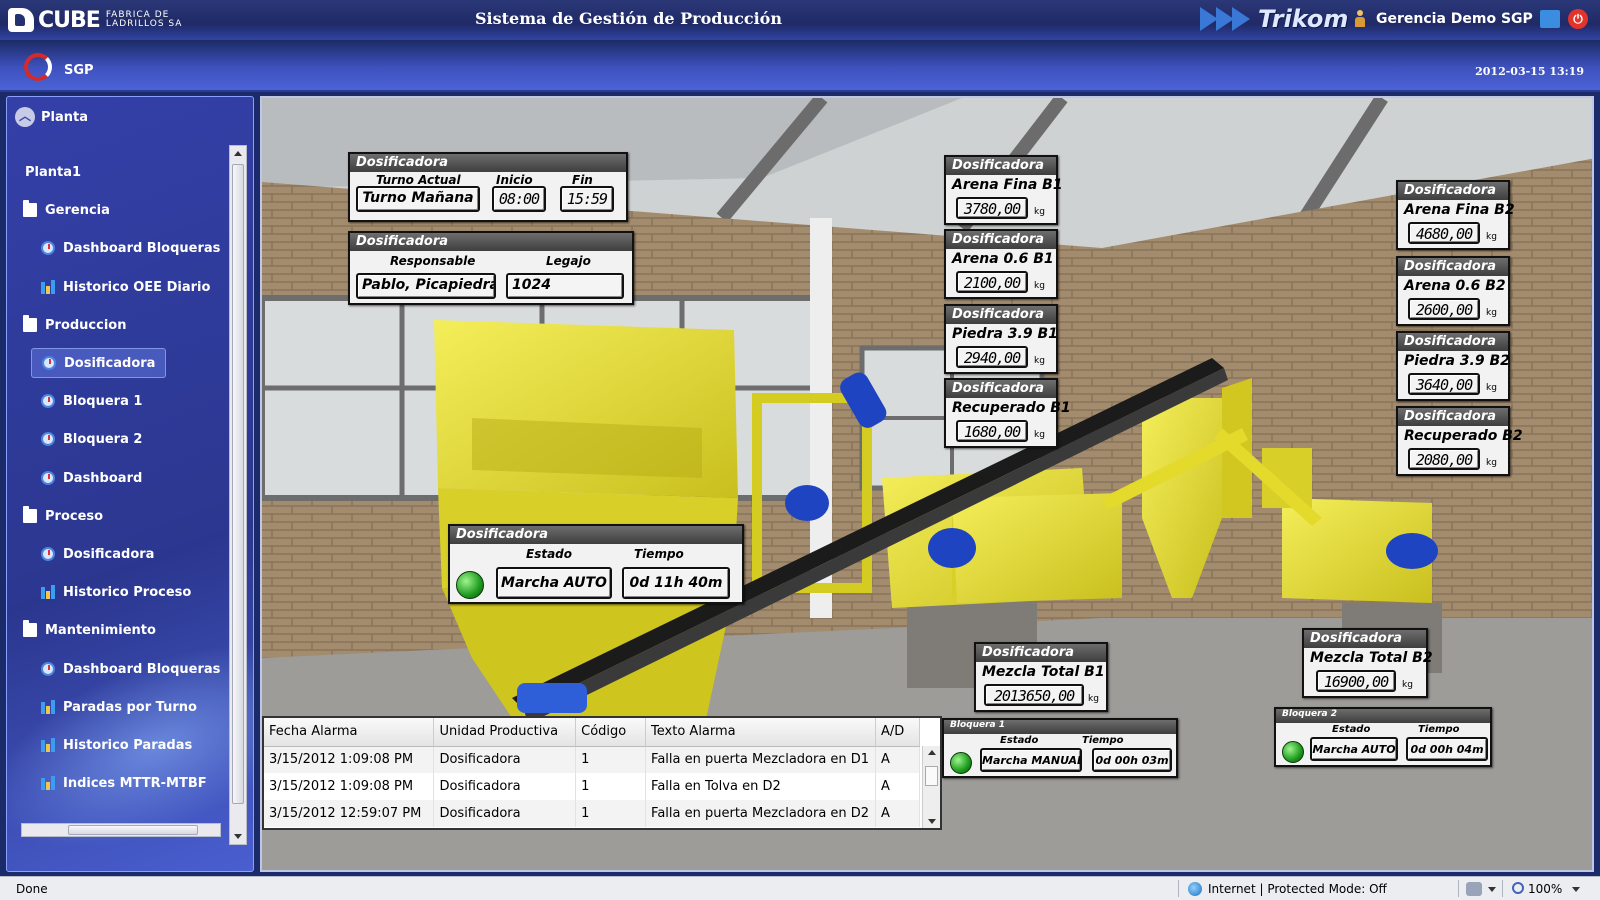  What do you see at coordinates (30, 514) in the screenshot?
I see `folder-icon` at bounding box center [30, 514].